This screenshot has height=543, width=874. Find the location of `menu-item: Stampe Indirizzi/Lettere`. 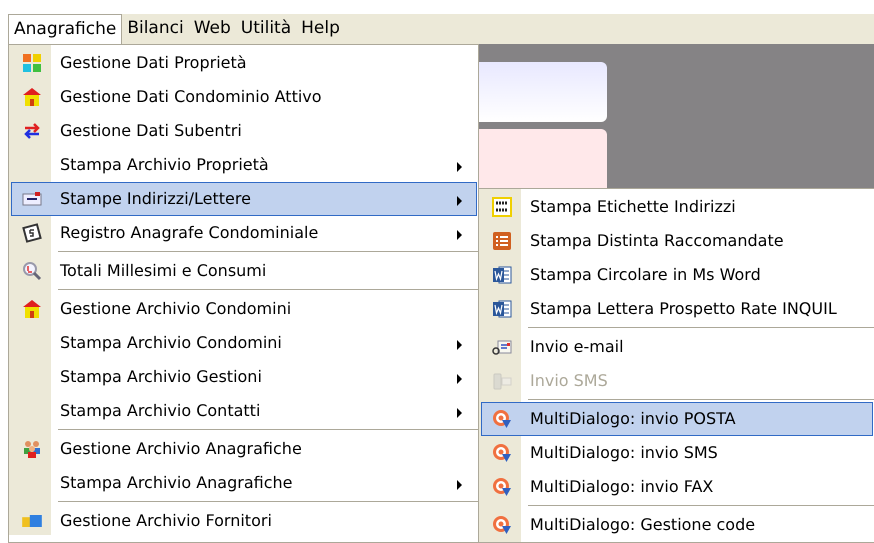

menu-item: Stampe Indirizzi/Lettere is located at coordinates (244, 199).